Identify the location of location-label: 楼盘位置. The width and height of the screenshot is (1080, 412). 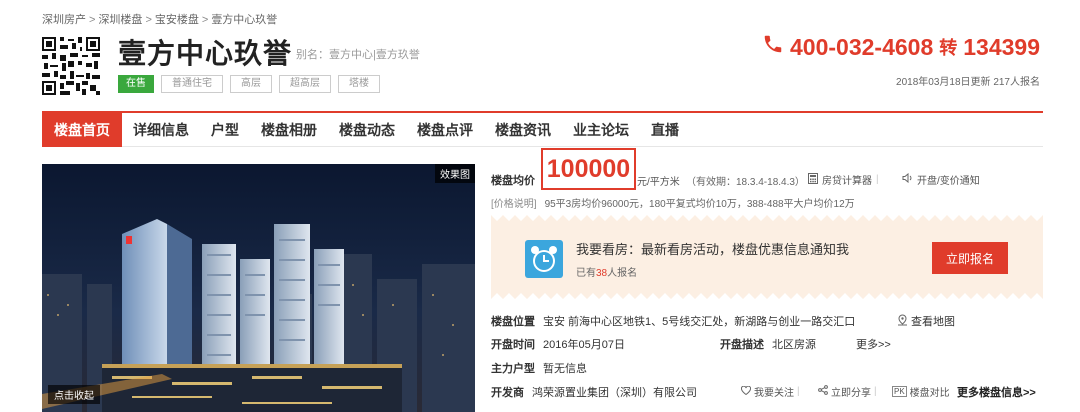
(513, 322).